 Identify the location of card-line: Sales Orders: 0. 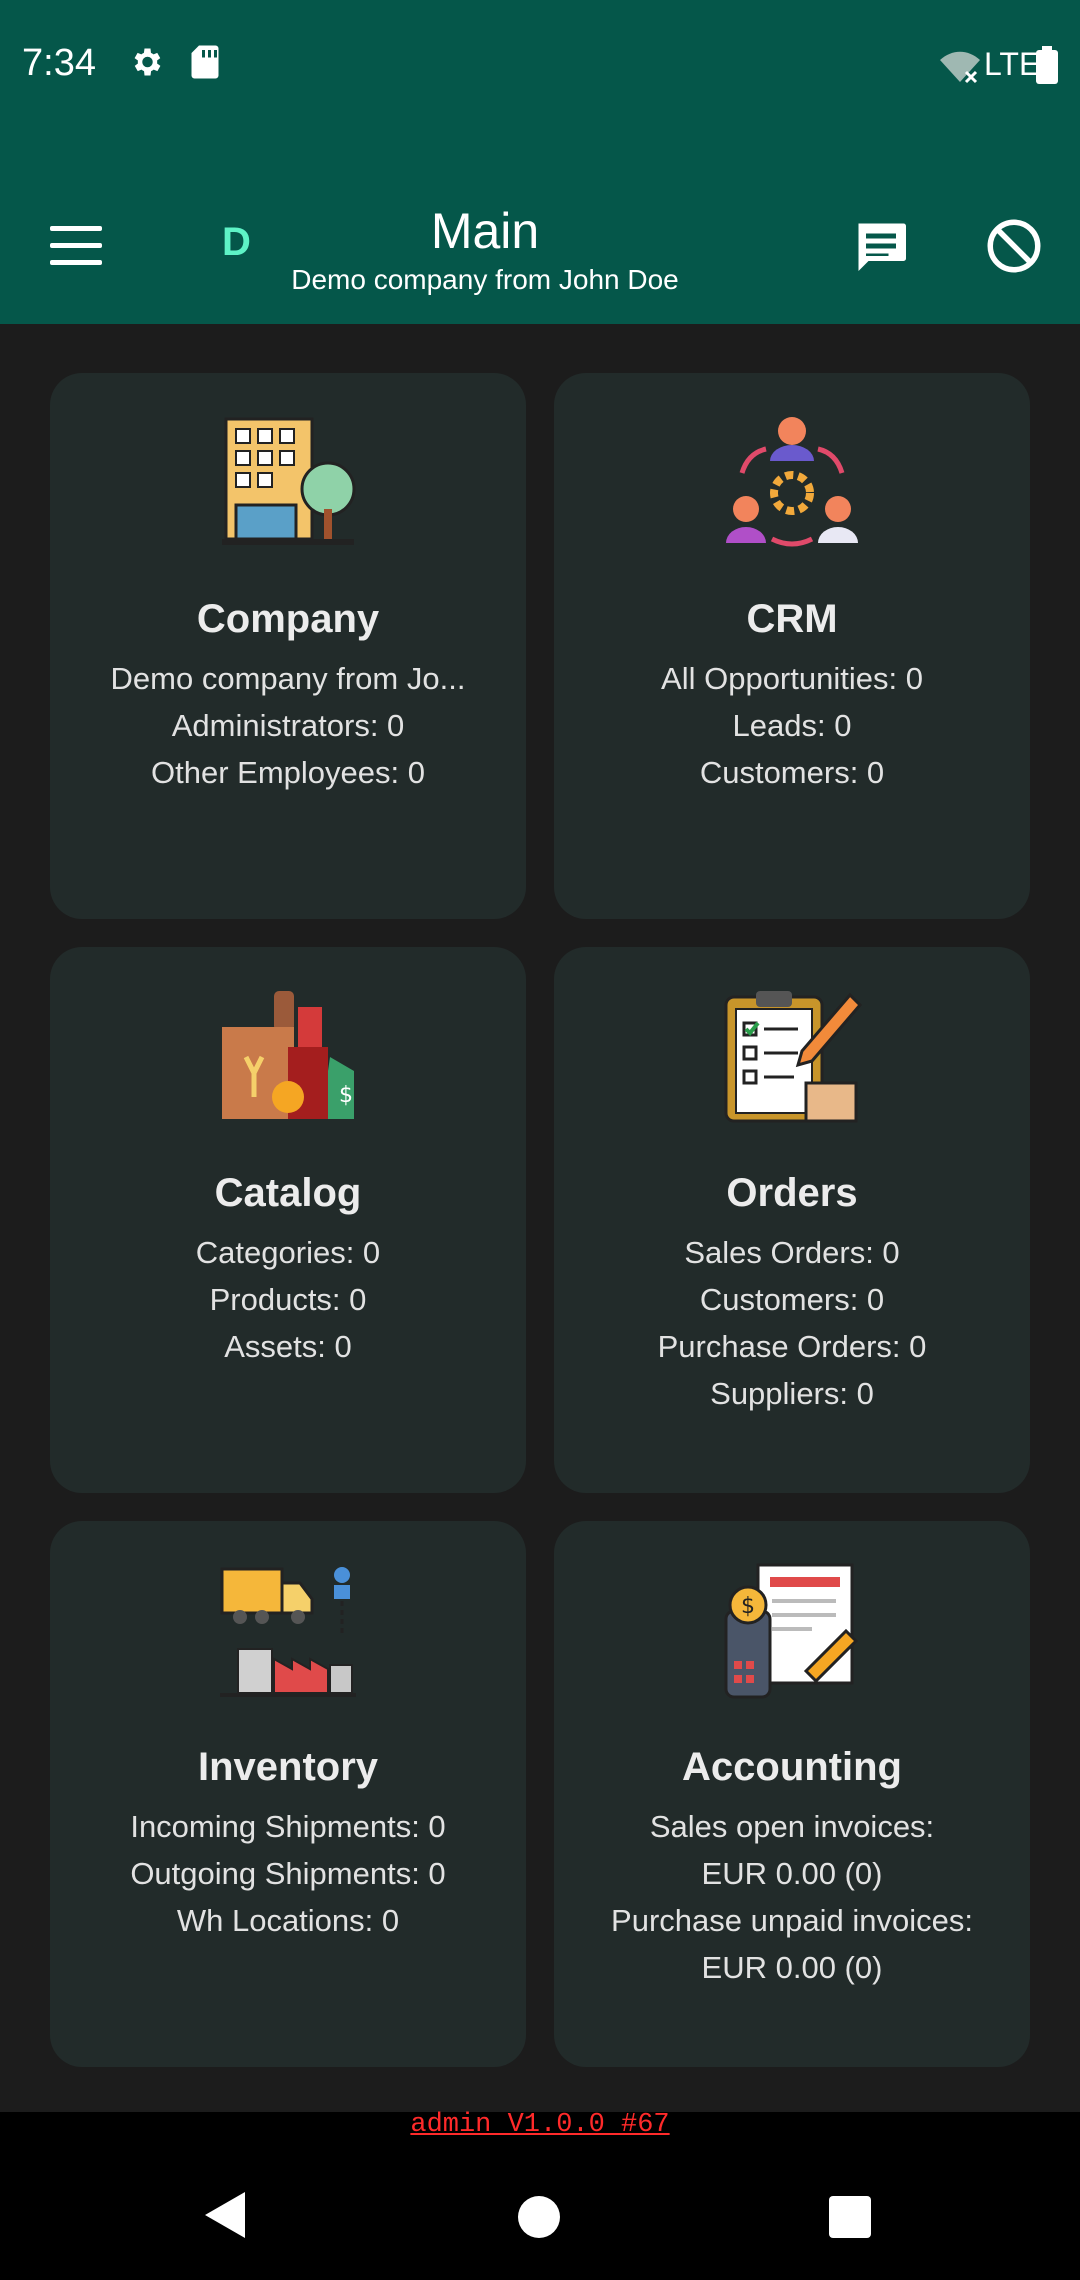
(792, 1252).